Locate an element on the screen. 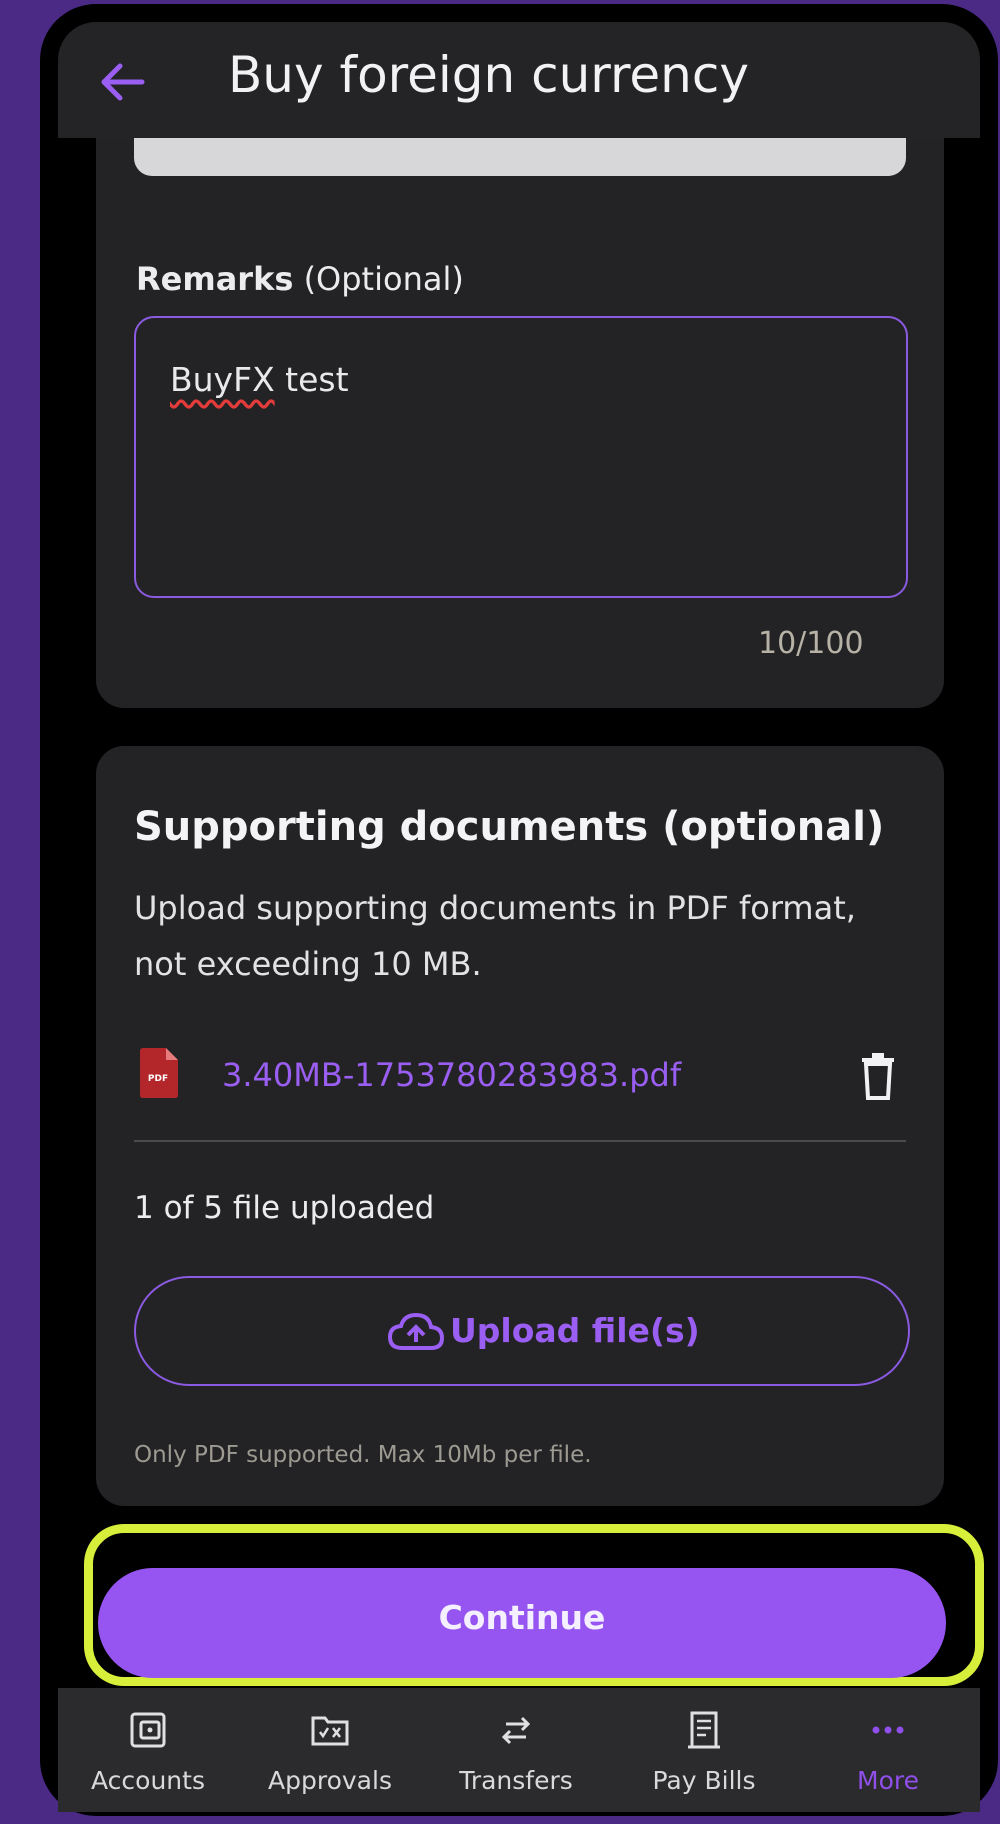 The height and width of the screenshot is (1824, 1000). nav-item-more: More is located at coordinates (888, 1750).